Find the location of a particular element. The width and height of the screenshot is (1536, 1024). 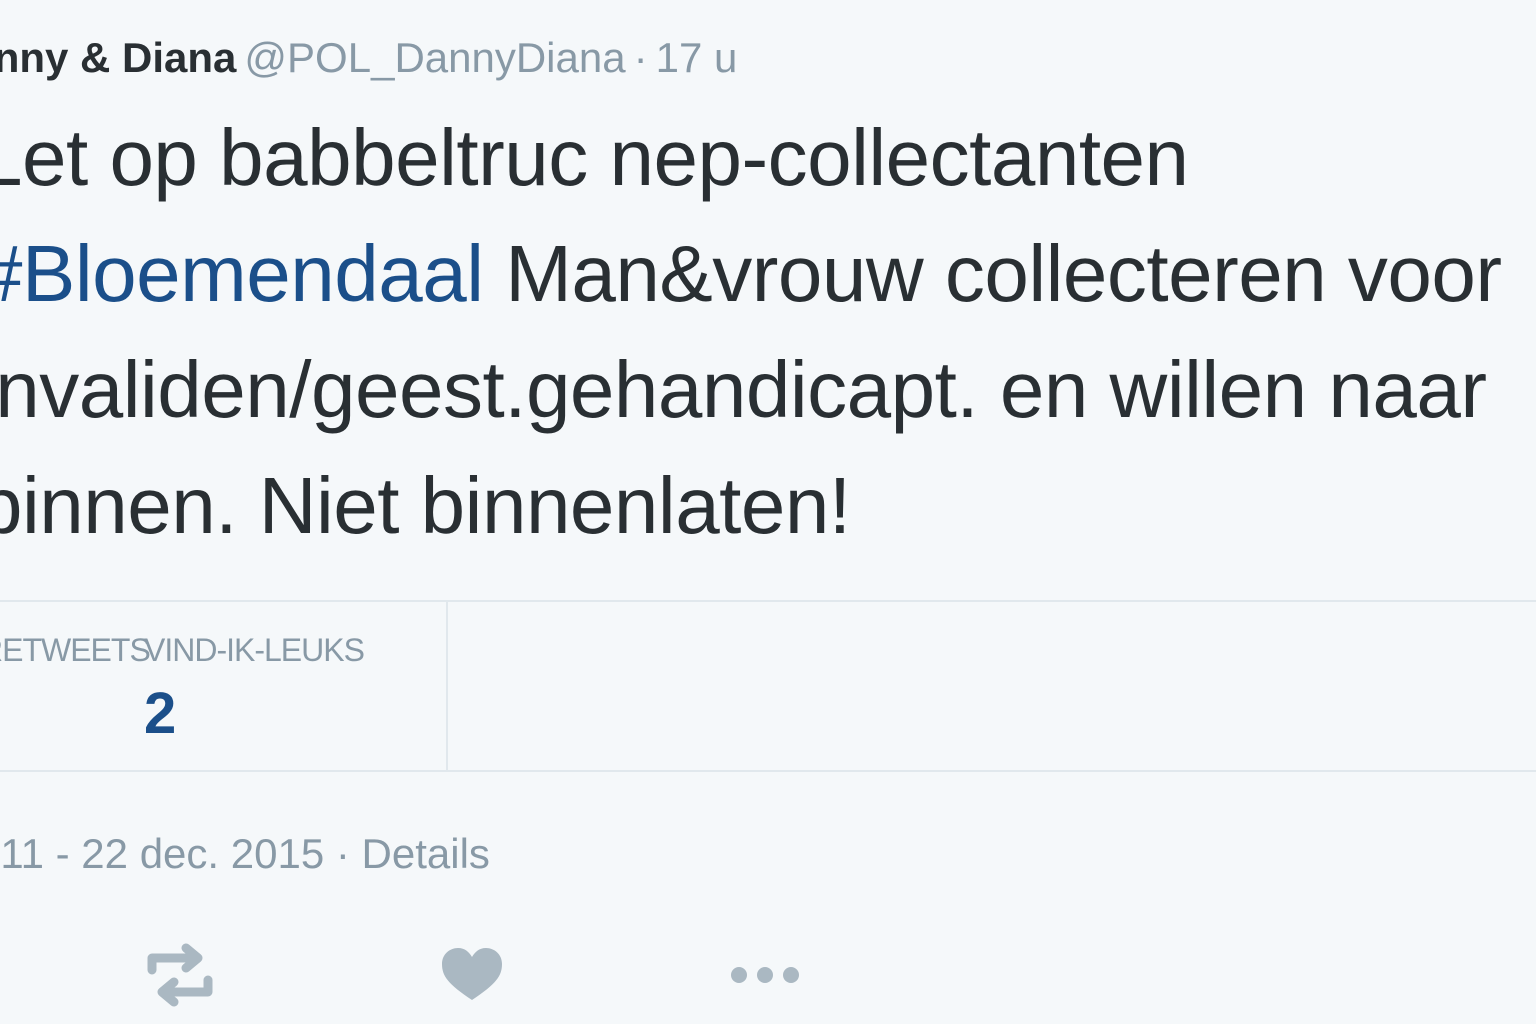

likes-label: VIND-IK-LEUKS is located at coordinates (254, 650).